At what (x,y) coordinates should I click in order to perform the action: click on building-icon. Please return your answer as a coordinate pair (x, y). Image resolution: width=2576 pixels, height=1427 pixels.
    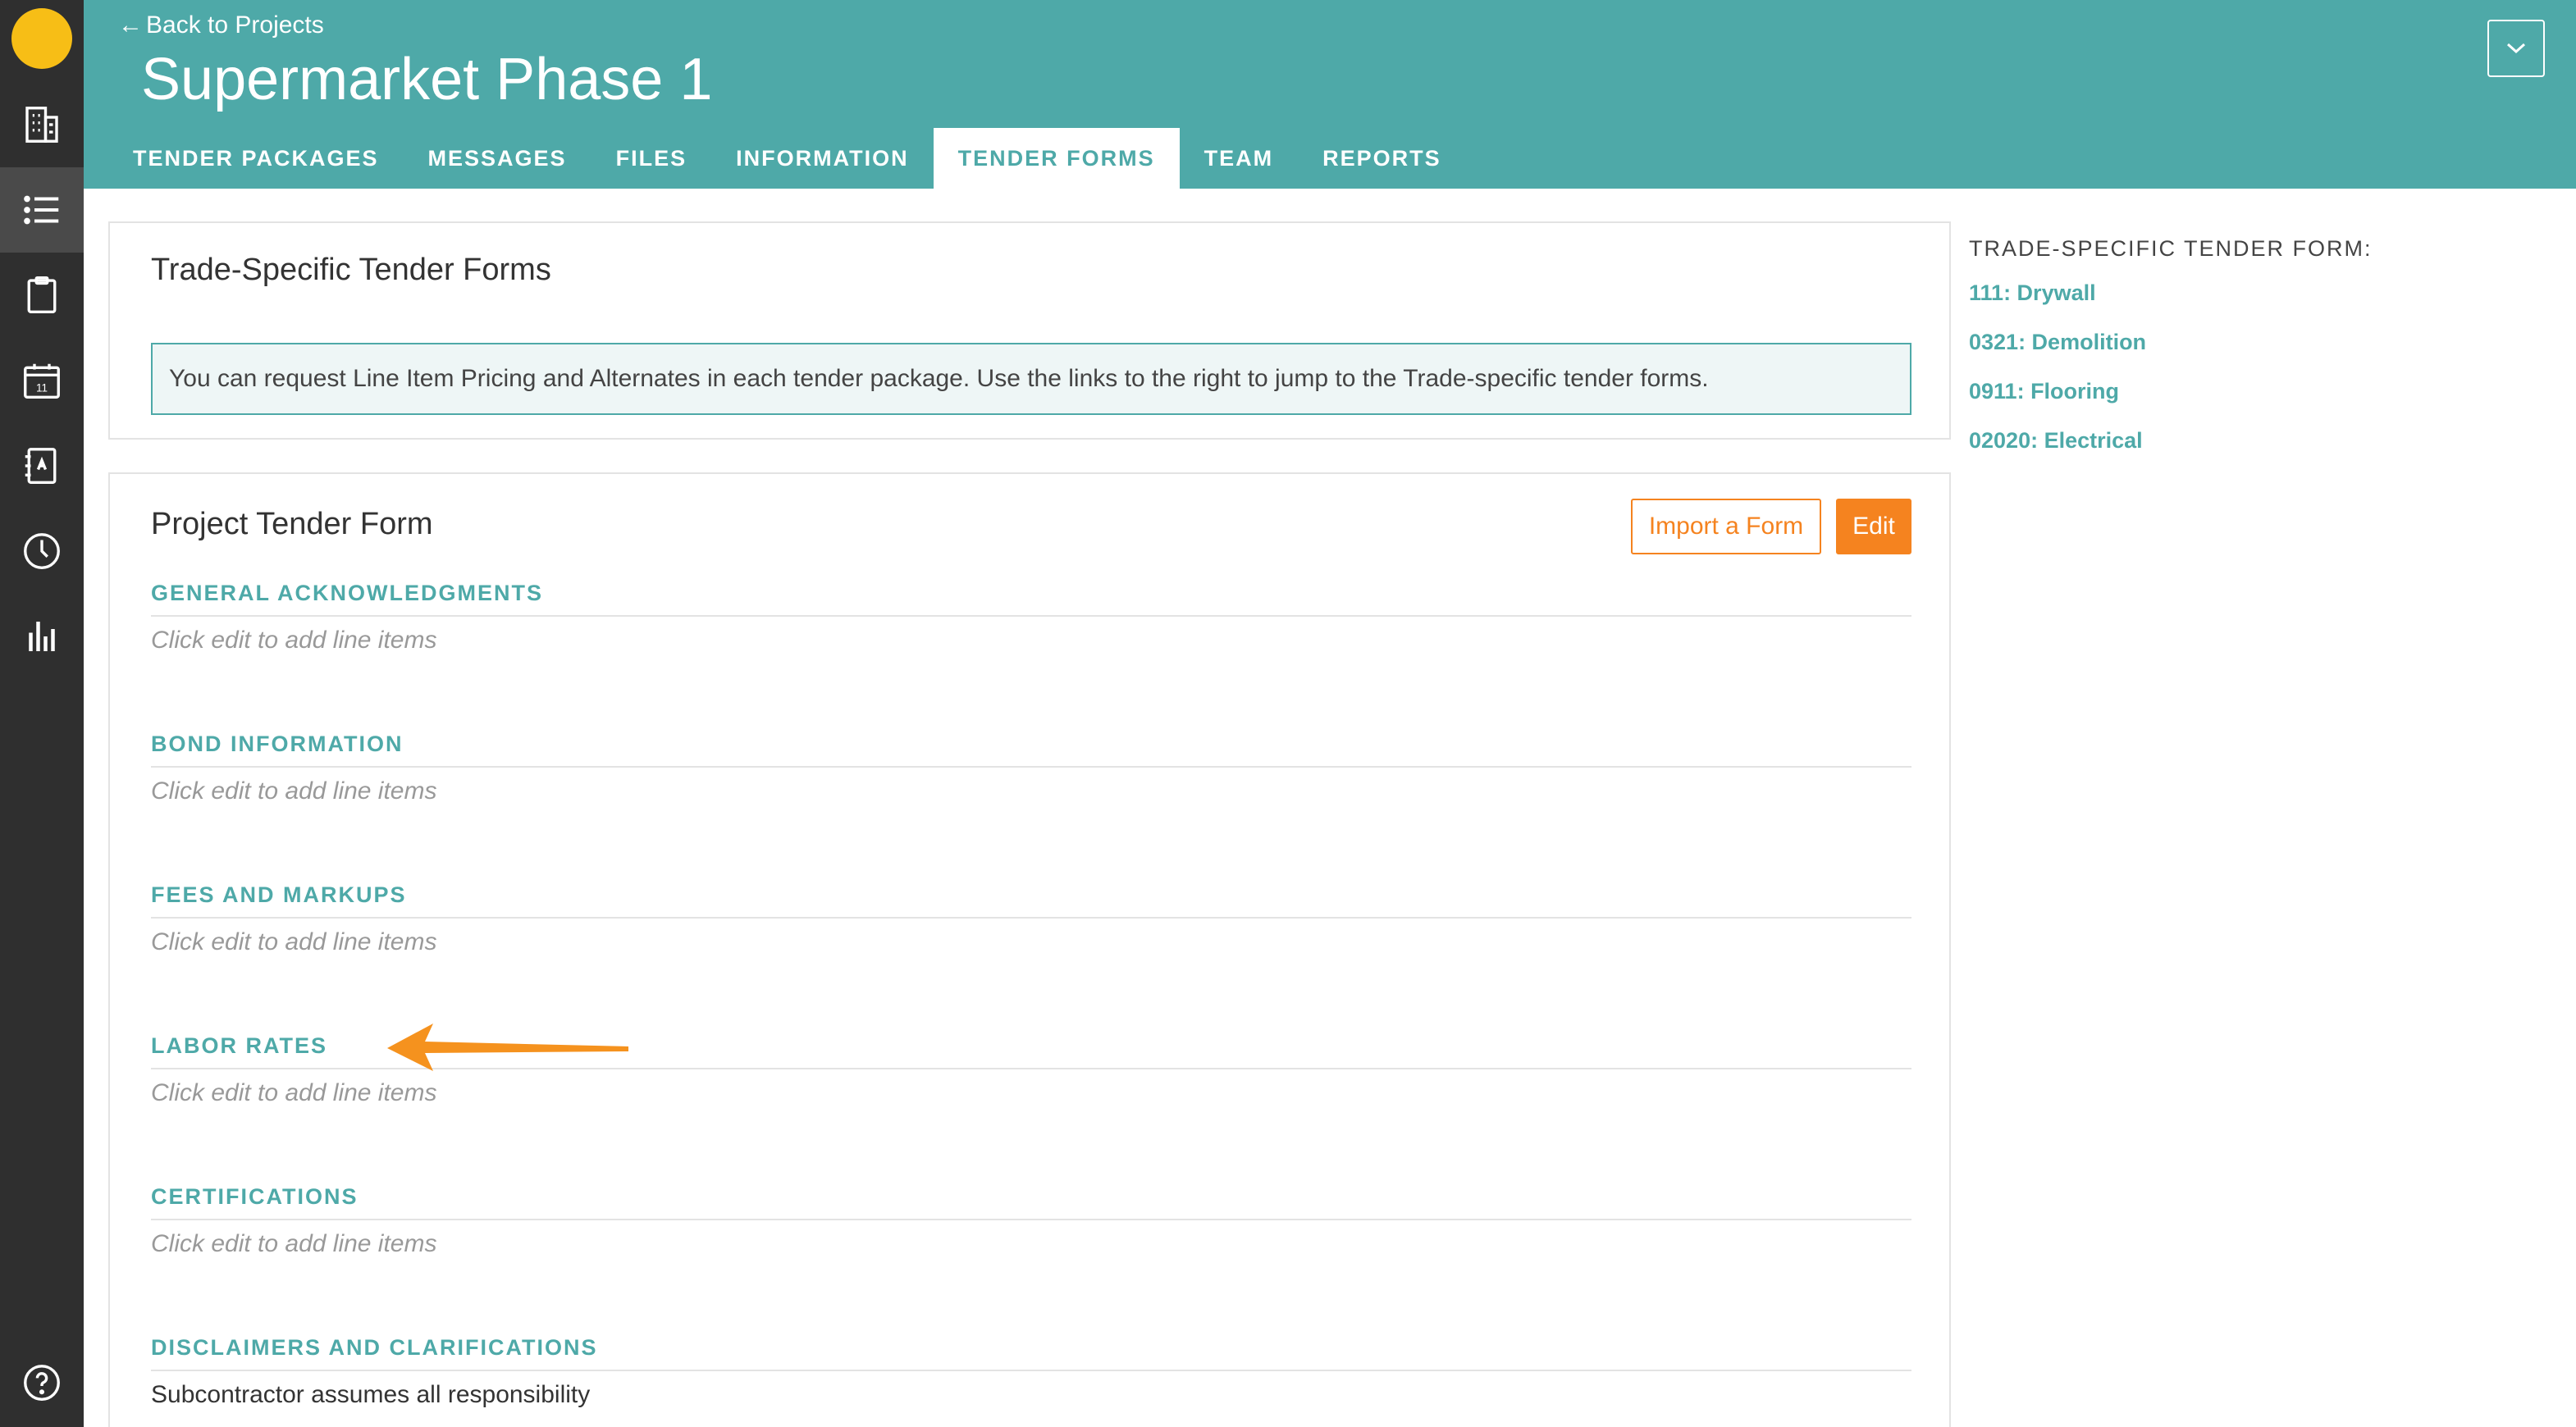
    Looking at the image, I should click on (42, 125).